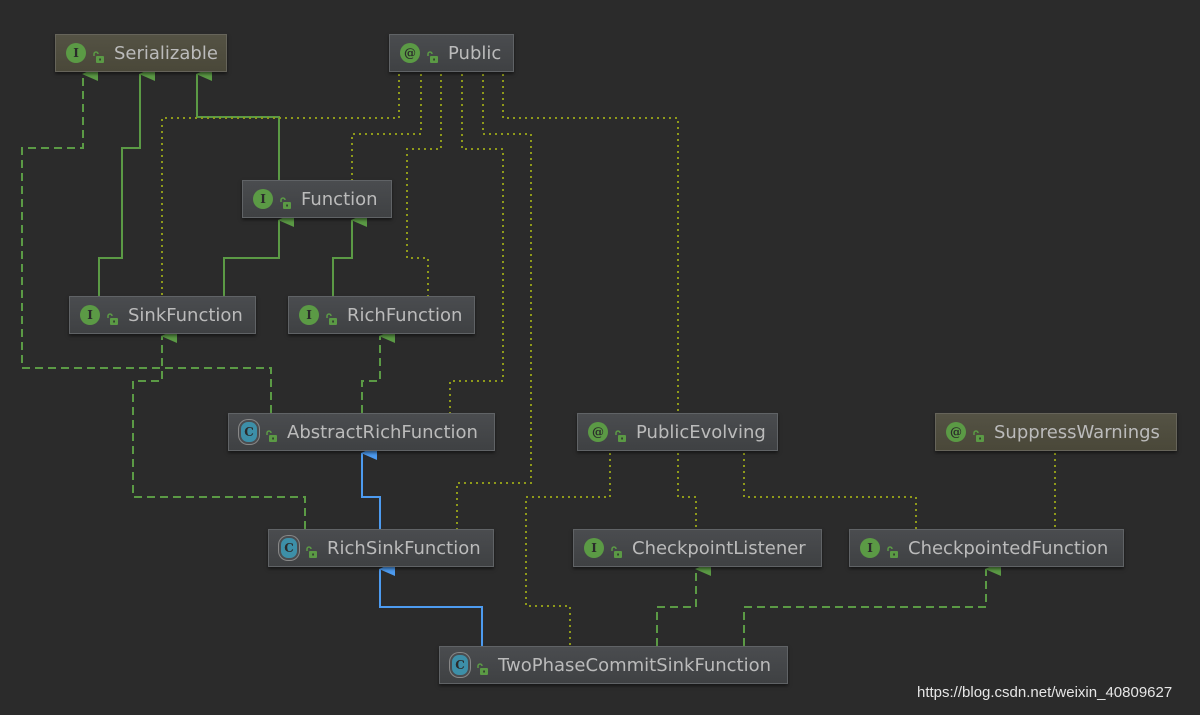  Describe the element at coordinates (378, 371) in the screenshot. I see `edge-arf-implements-rich` at that location.